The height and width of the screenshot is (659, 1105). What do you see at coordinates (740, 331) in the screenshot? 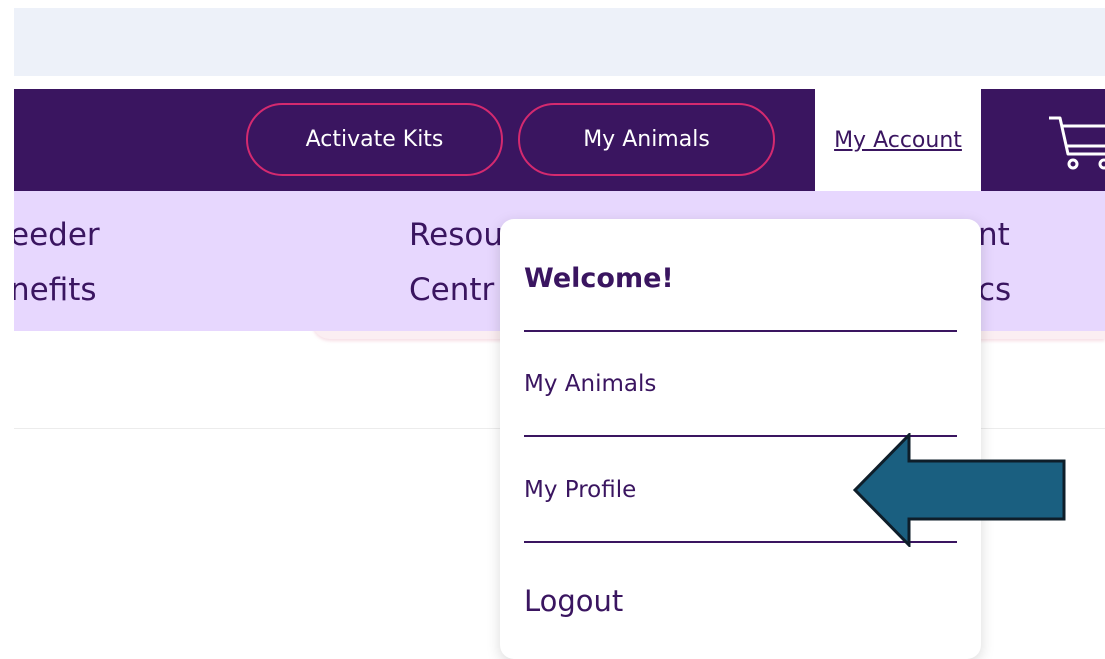
I see `dropdown-divider` at bounding box center [740, 331].